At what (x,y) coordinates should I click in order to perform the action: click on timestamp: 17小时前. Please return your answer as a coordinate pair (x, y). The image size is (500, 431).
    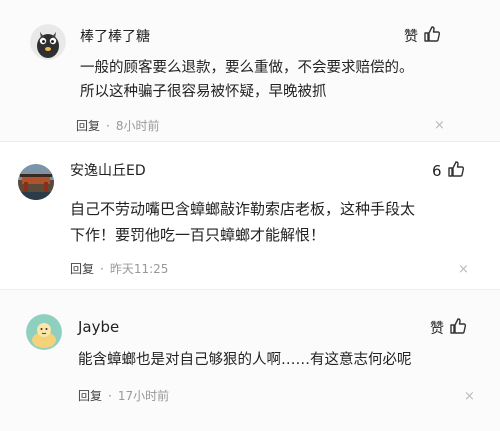
    Looking at the image, I should click on (143, 396).